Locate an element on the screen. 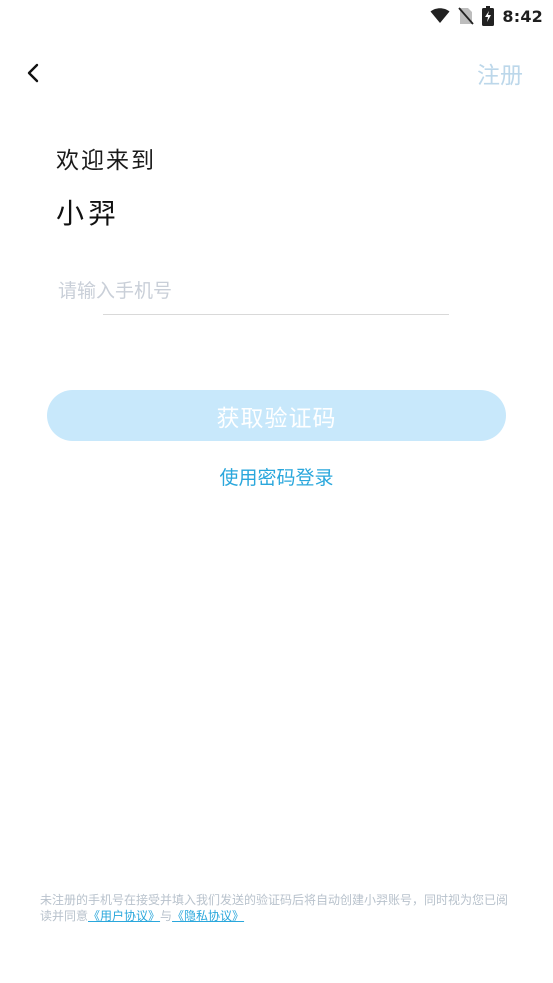 The image size is (553, 983). no-sim-icon is located at coordinates (466, 16).